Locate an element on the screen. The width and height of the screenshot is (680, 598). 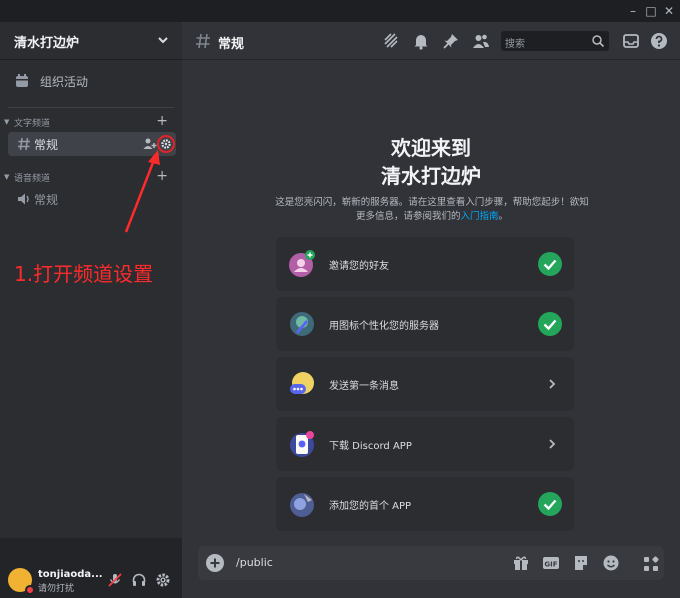
user-status: 请勿打扰 is located at coordinates (56, 589).